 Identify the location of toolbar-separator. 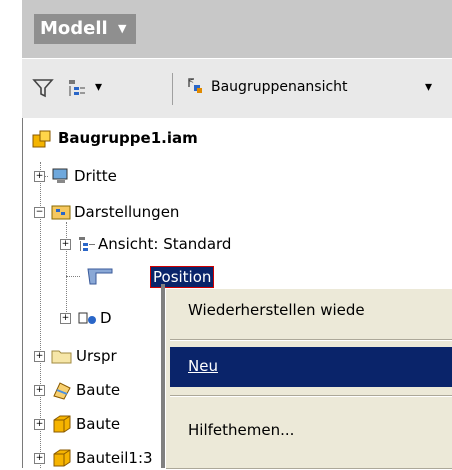
(172, 89).